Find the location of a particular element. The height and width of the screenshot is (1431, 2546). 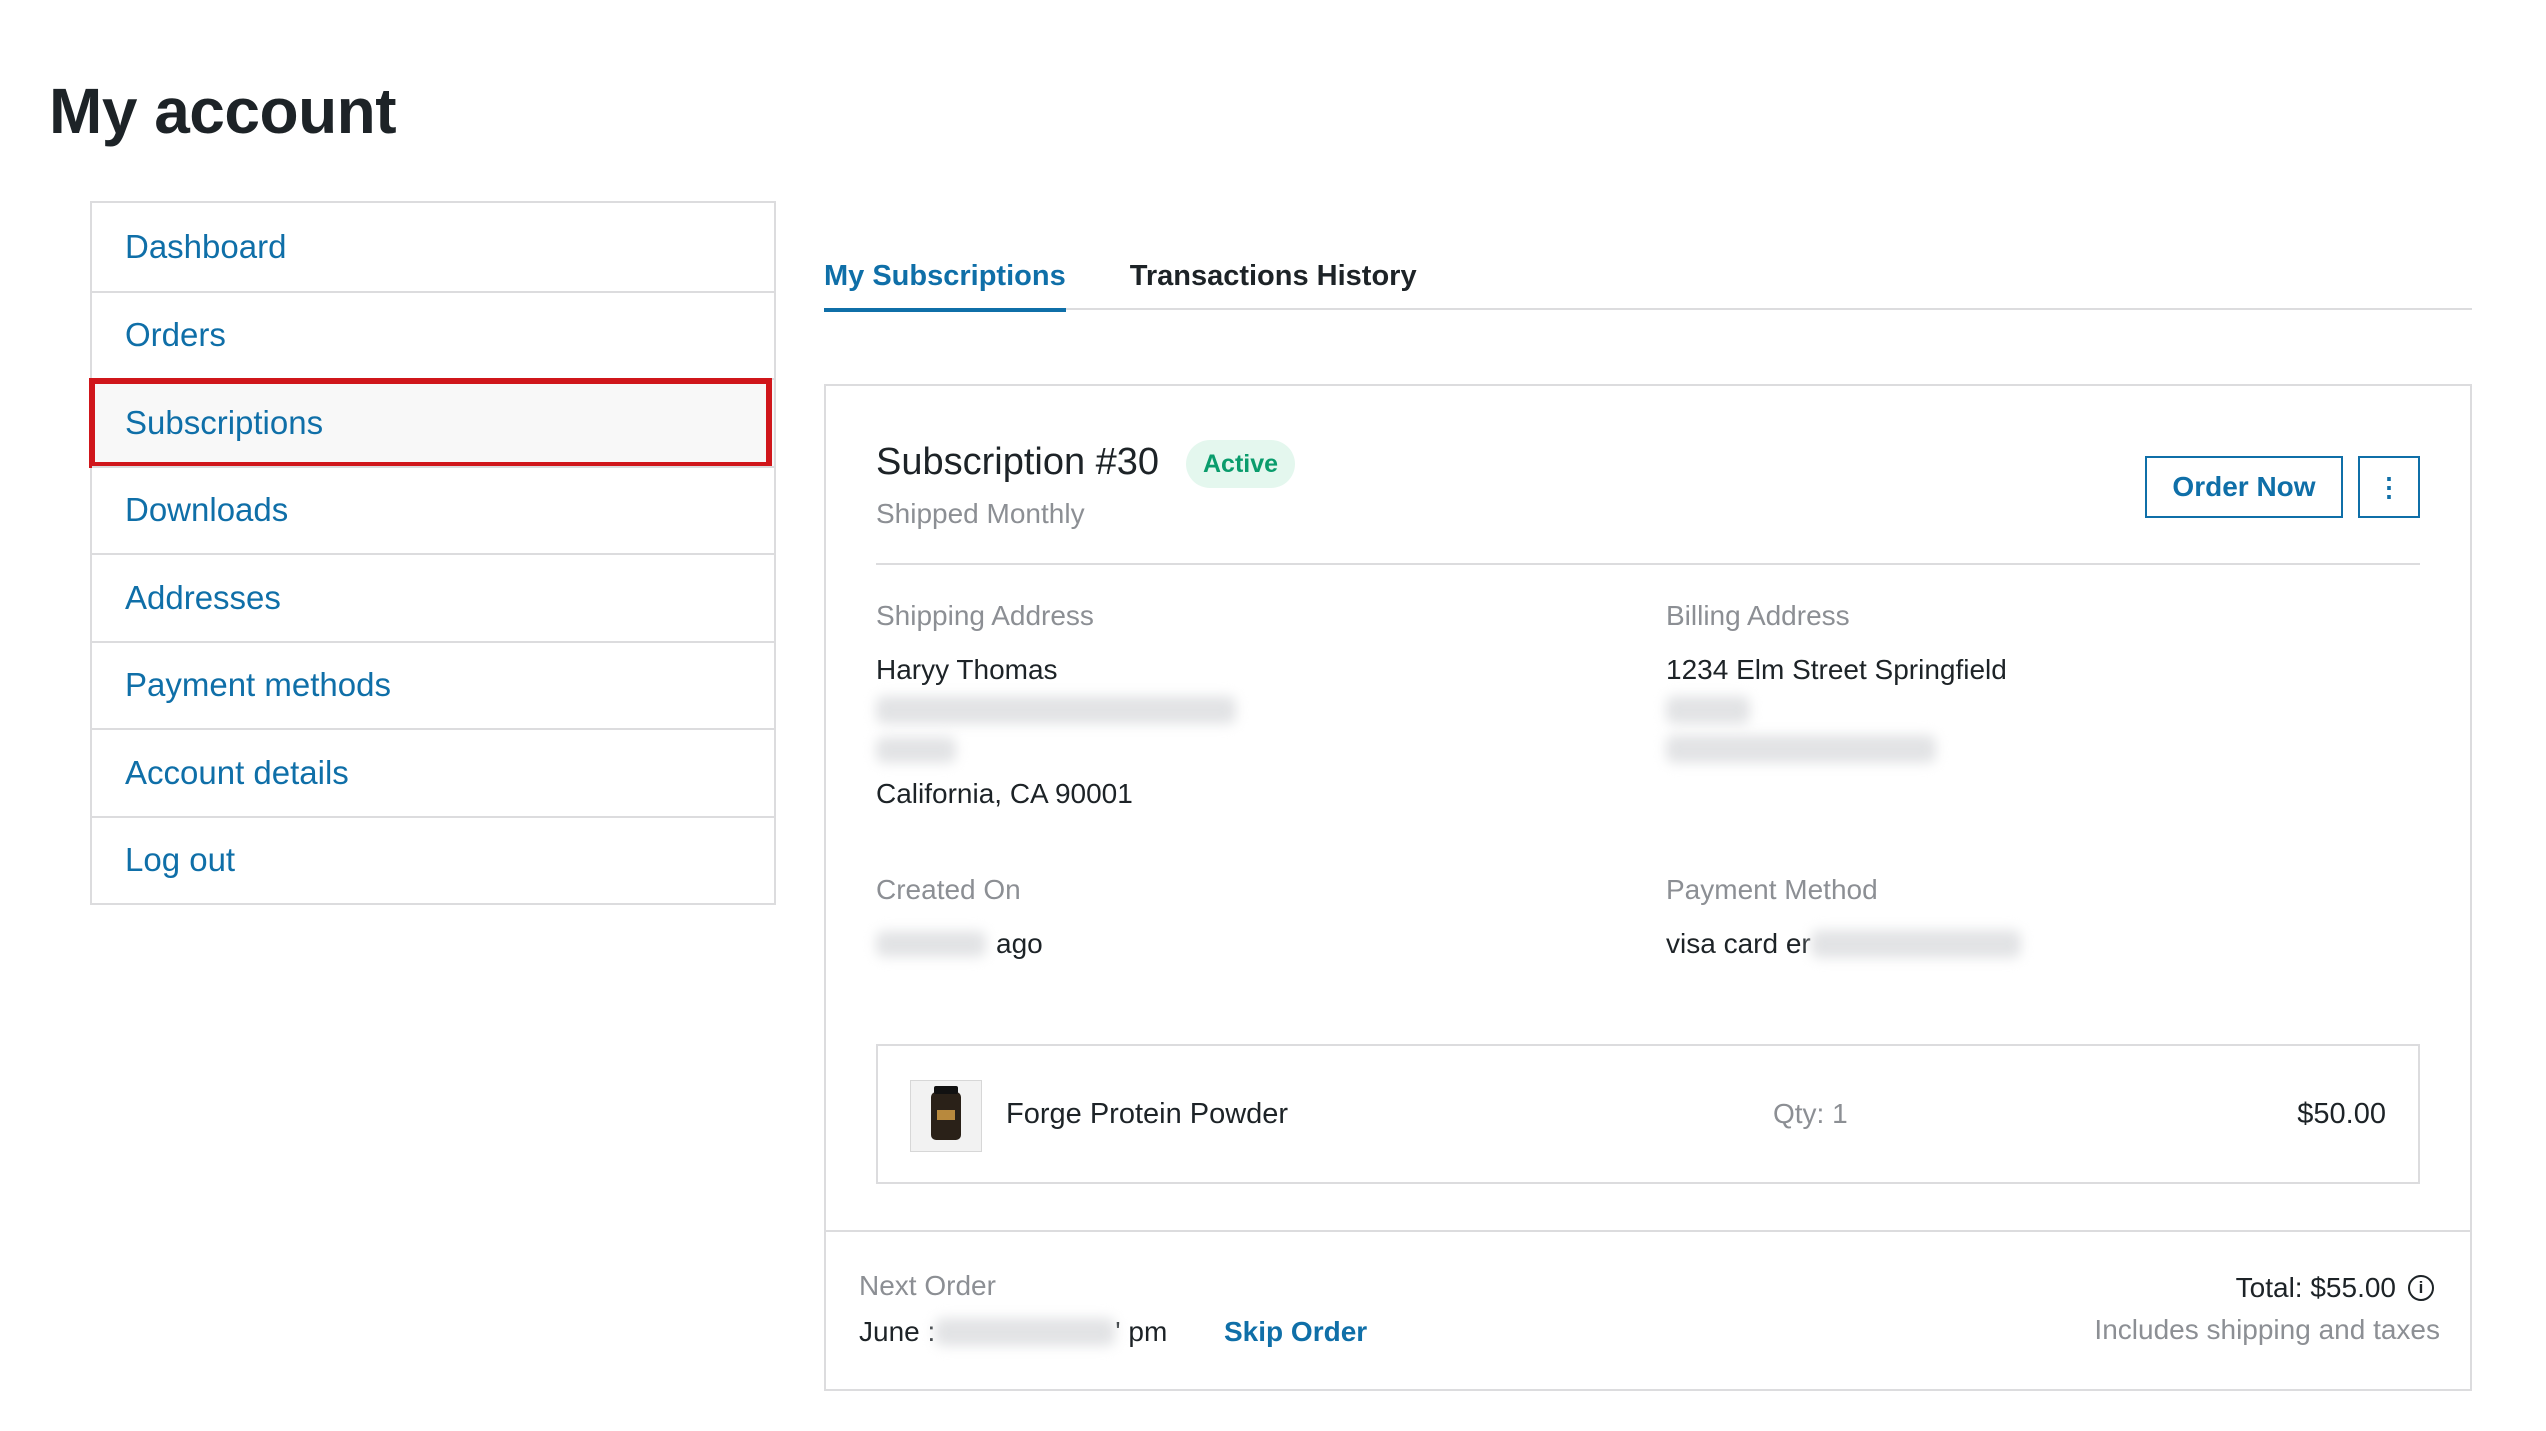

total-label: Total: $55.00 is located at coordinates (2315, 1287).